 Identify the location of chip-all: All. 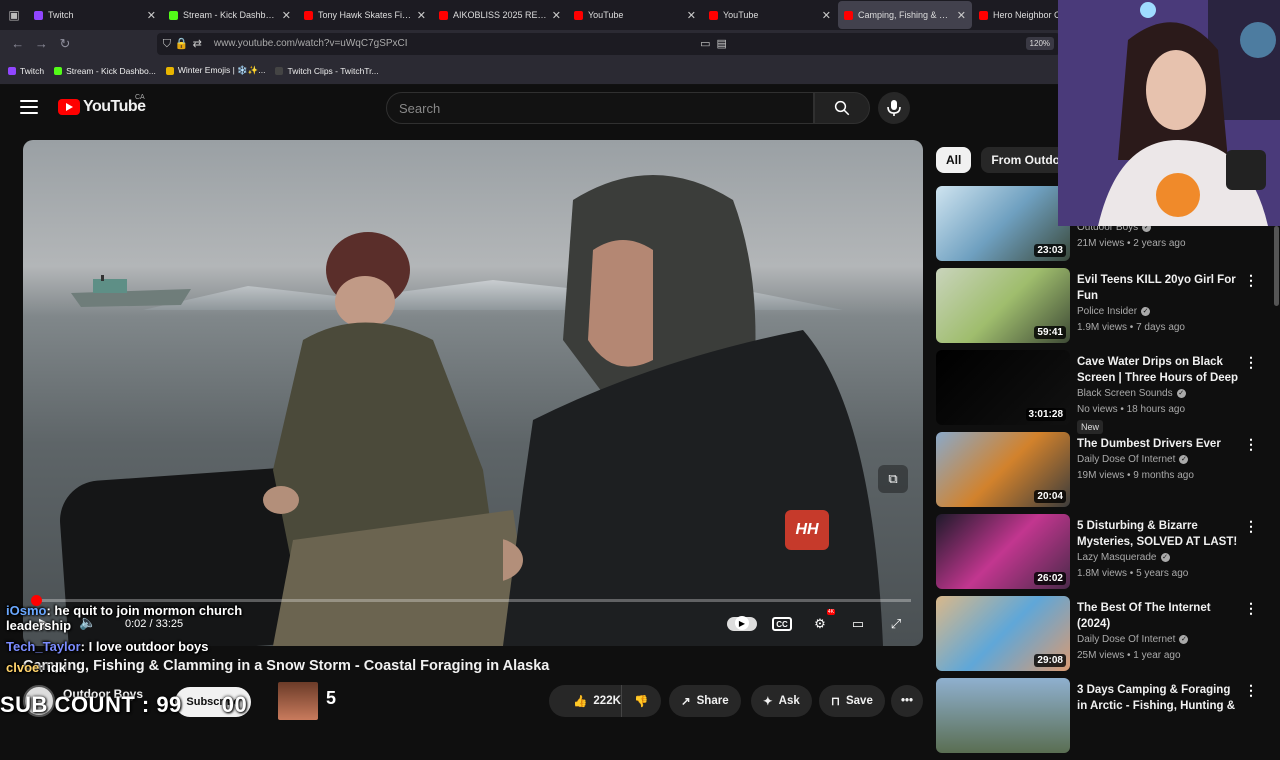
(954, 160).